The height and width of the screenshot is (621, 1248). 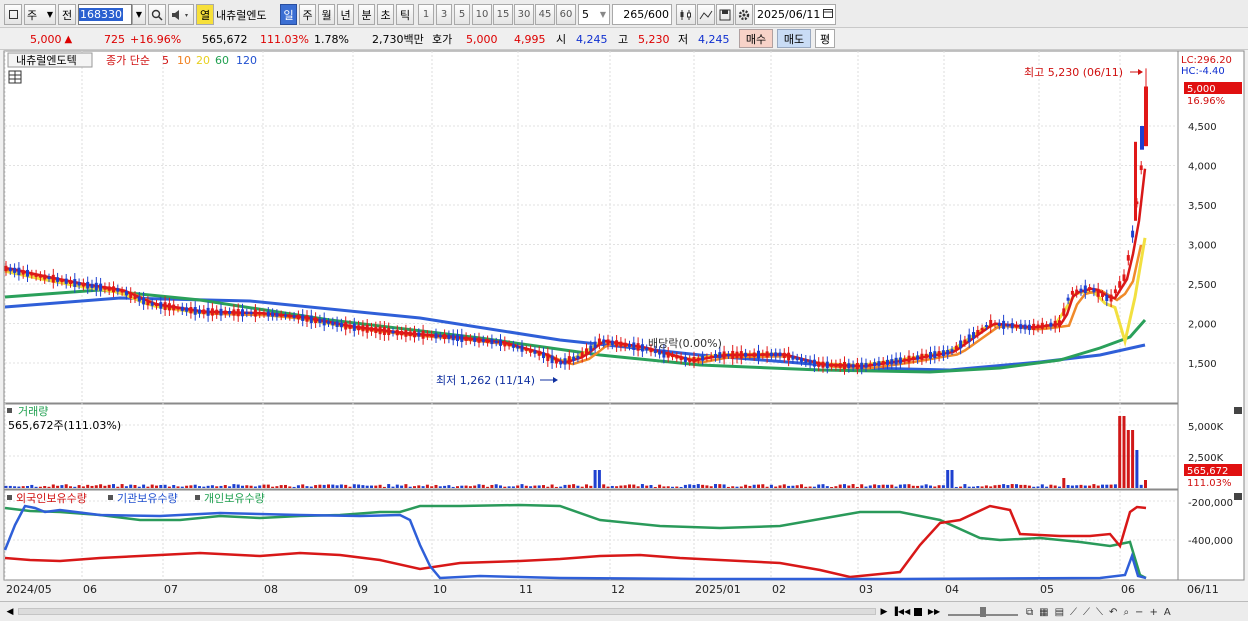 I want to click on open-label: 시, so click(x=561, y=39).